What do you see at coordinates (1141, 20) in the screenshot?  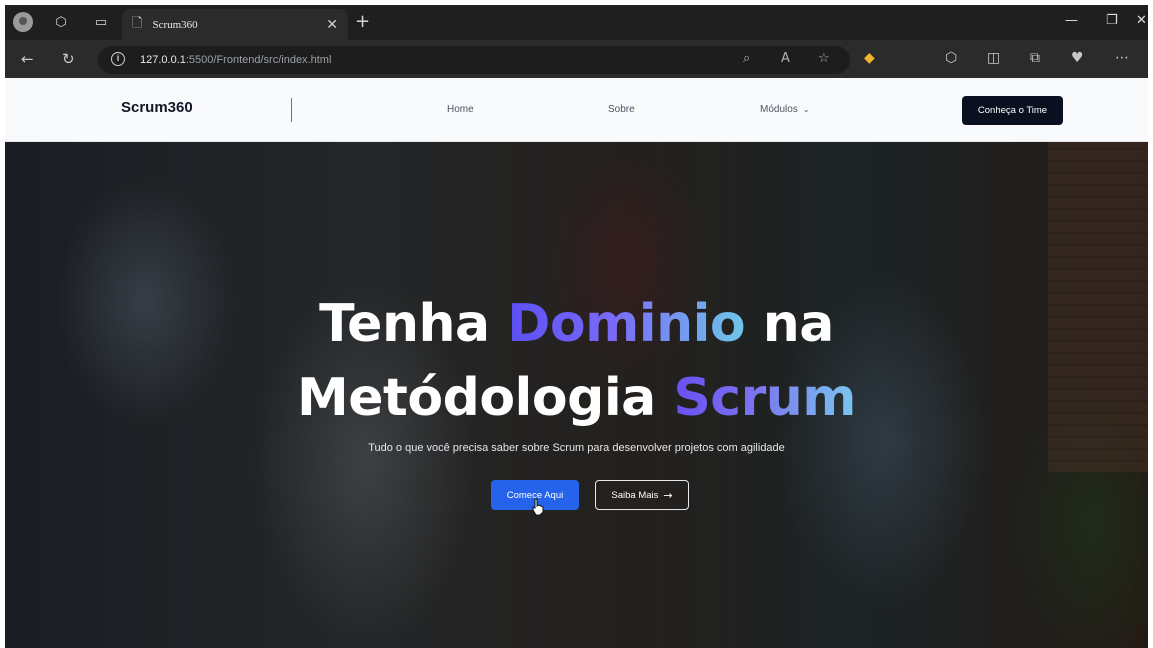 I see `close-window-icon: ✕` at bounding box center [1141, 20].